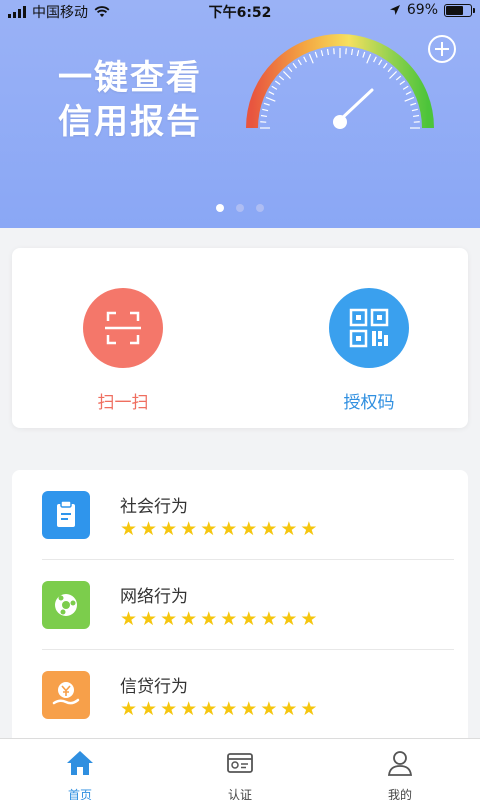 The image size is (480, 800). What do you see at coordinates (422, 10) in the screenshot?
I see `battery-percent: 69%` at bounding box center [422, 10].